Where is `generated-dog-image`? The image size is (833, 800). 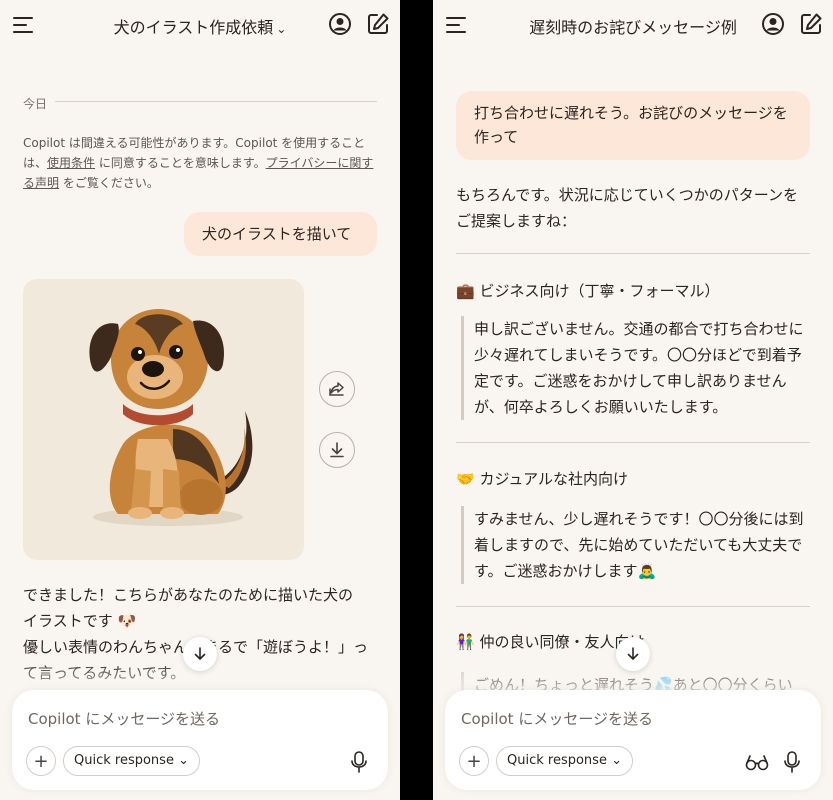 generated-dog-image is located at coordinates (163, 419).